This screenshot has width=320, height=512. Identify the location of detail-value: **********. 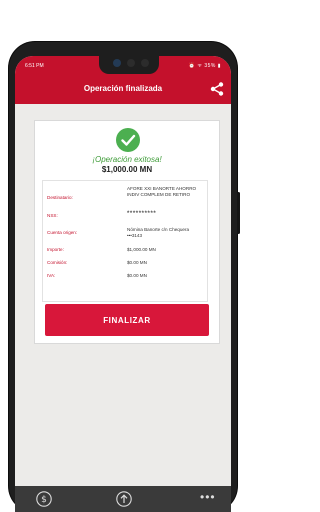
(142, 214).